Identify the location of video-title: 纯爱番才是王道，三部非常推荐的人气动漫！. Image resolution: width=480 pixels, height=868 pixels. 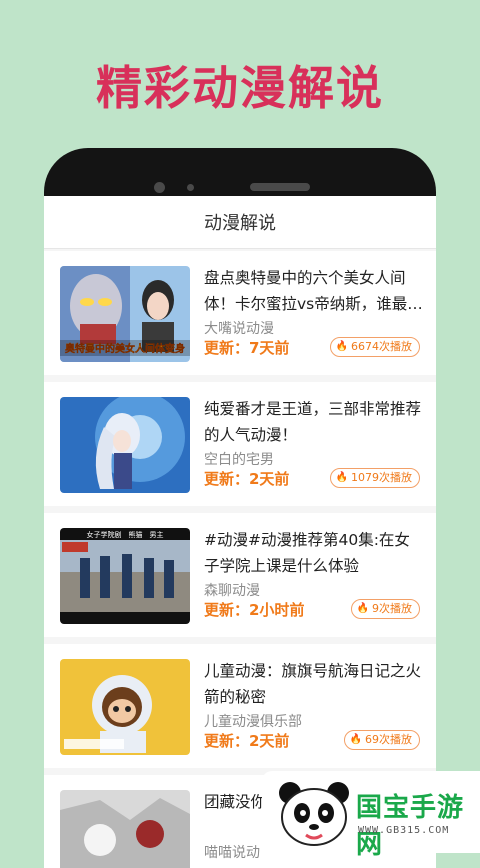
(314, 422).